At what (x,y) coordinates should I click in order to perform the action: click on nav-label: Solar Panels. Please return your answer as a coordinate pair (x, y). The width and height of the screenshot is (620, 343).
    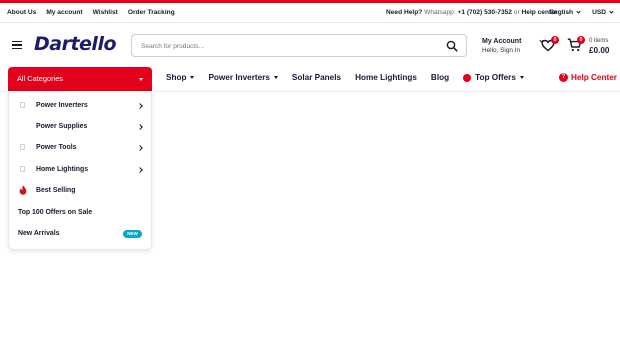
    Looking at the image, I should click on (316, 77).